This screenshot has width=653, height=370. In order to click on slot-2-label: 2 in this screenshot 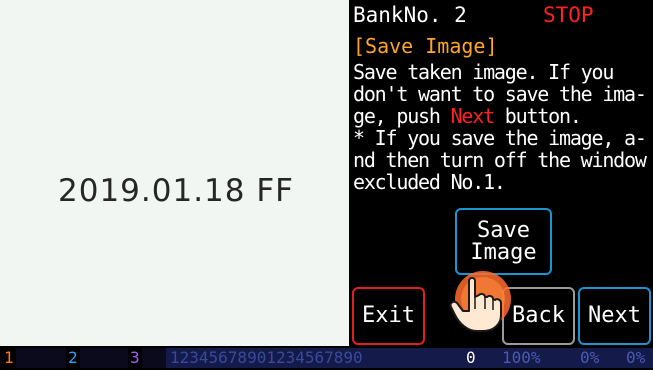, I will do `click(73, 357)`.